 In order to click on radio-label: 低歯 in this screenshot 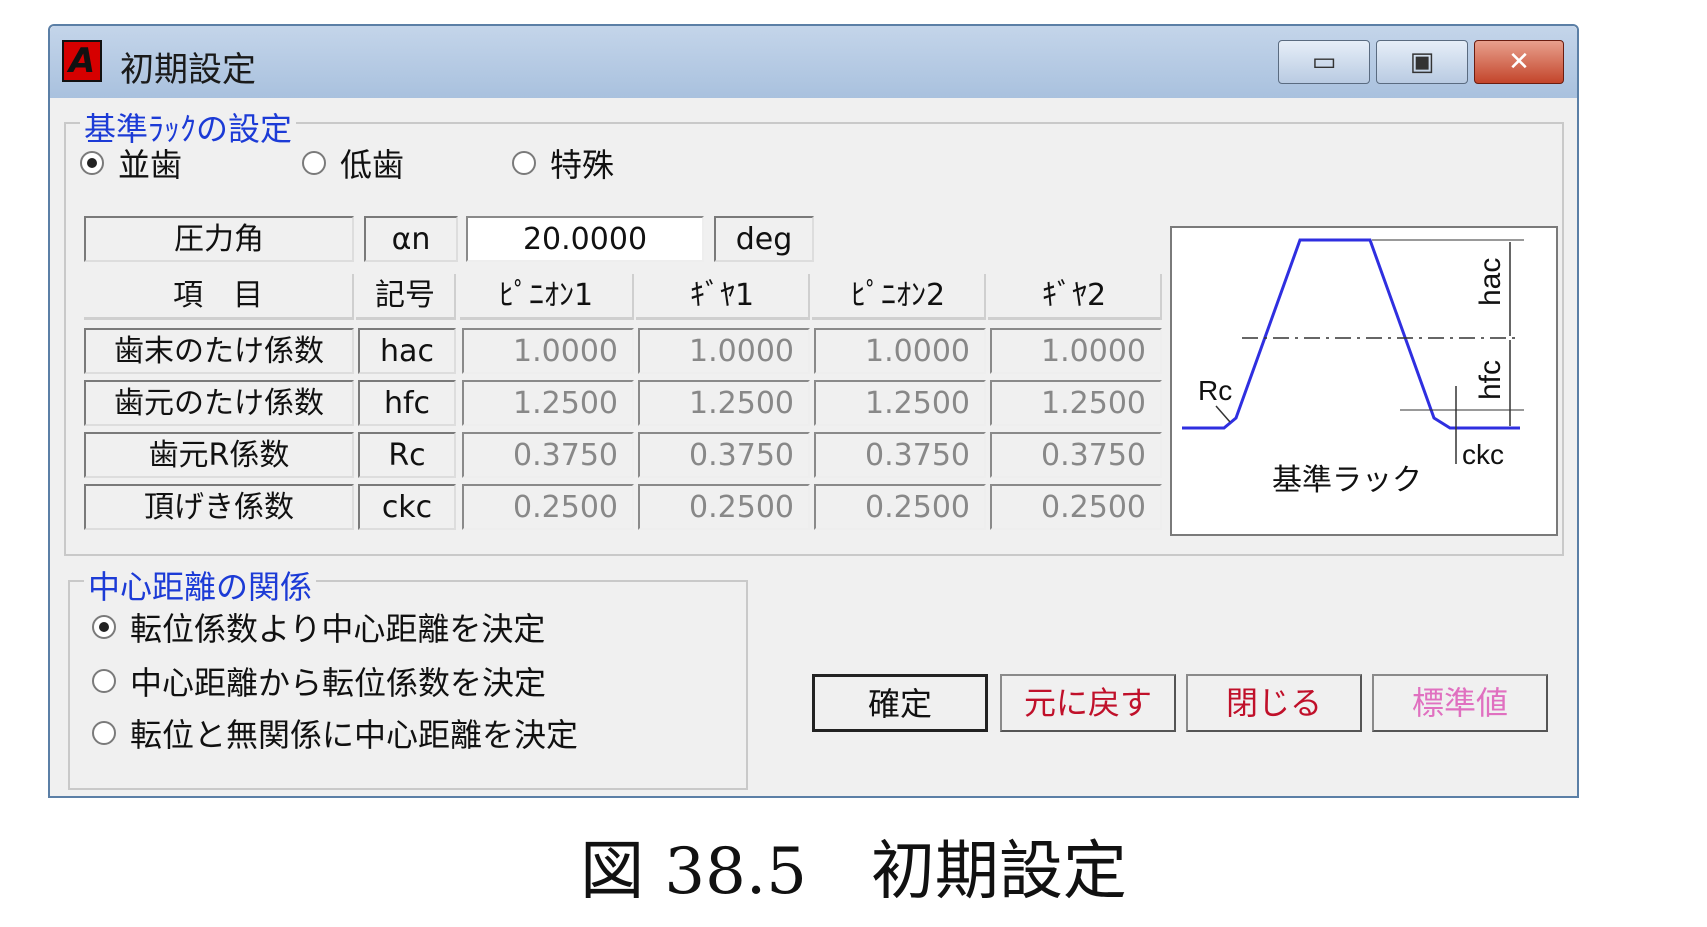, I will do `click(372, 165)`.